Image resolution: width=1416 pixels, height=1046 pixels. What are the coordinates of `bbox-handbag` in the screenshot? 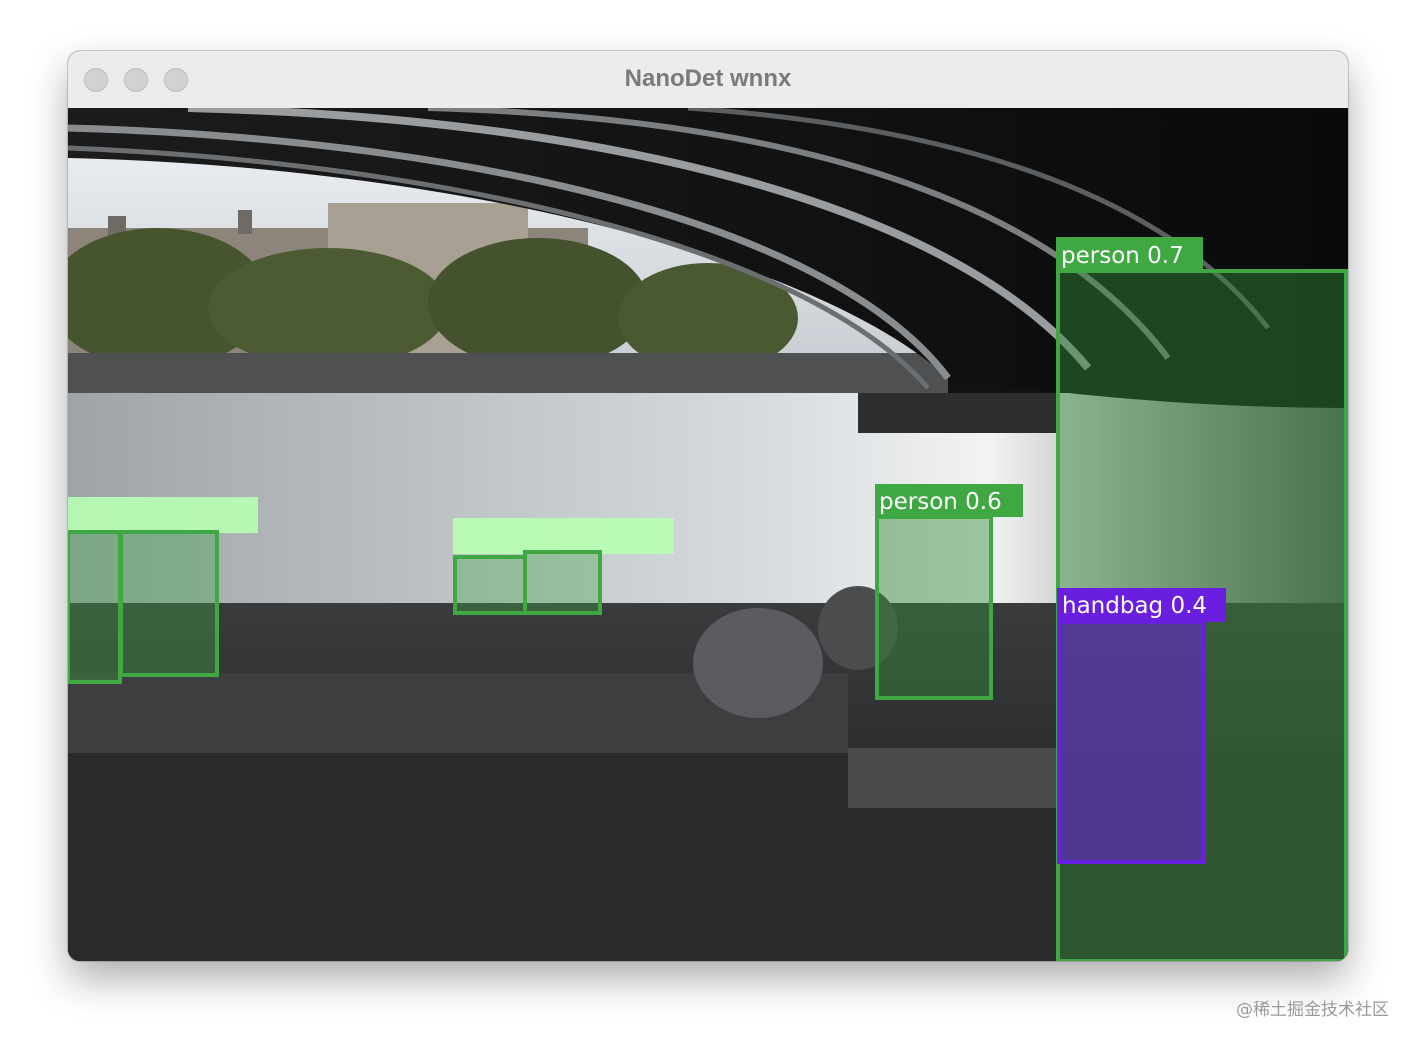 It's located at (1131, 742).